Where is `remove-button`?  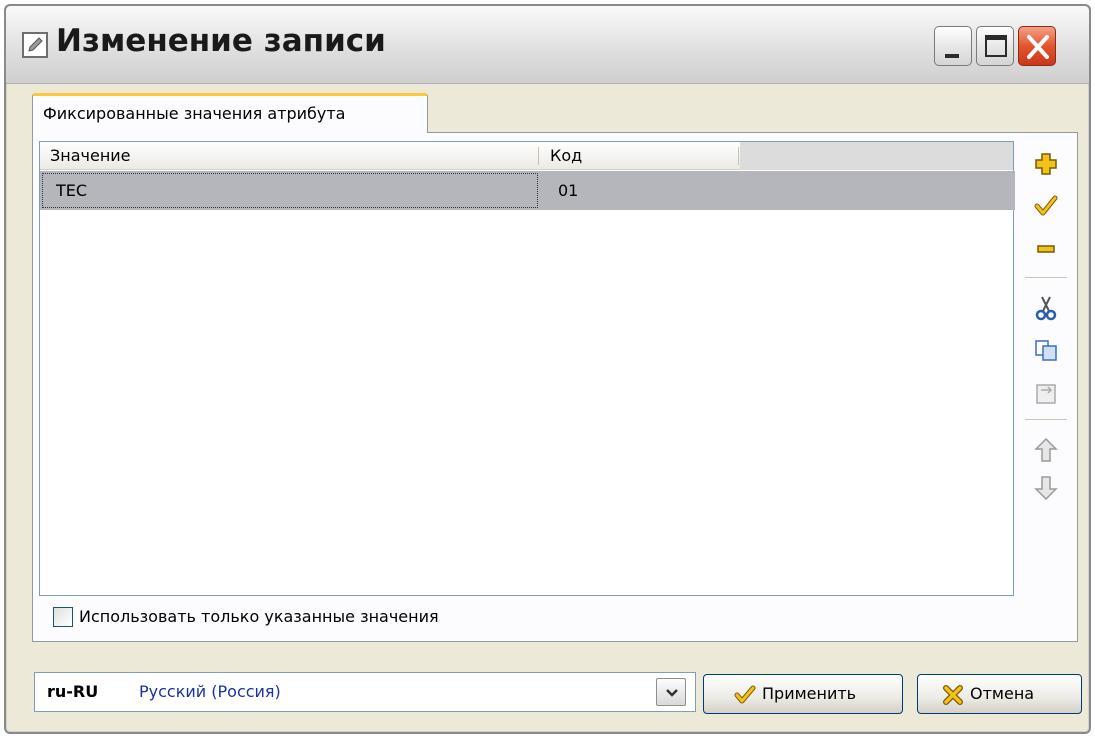 remove-button is located at coordinates (1046, 248).